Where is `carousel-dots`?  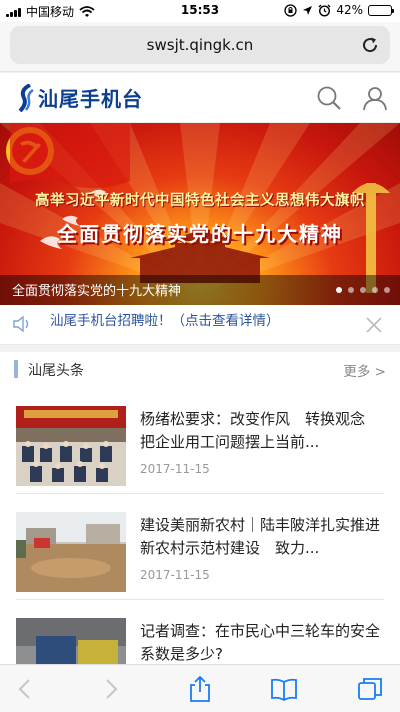 carousel-dots is located at coordinates (363, 290).